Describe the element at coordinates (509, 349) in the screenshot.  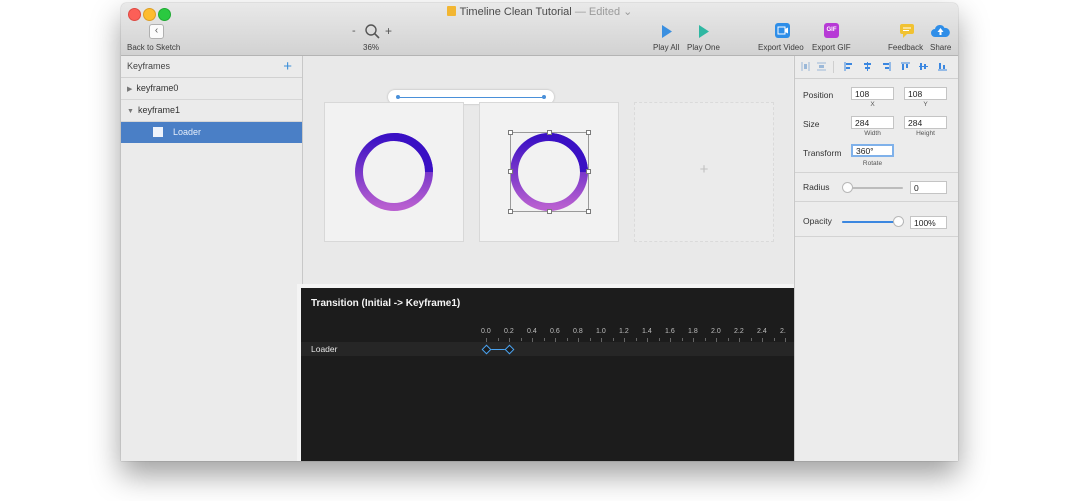
I see `keyframe-end-marker` at that location.